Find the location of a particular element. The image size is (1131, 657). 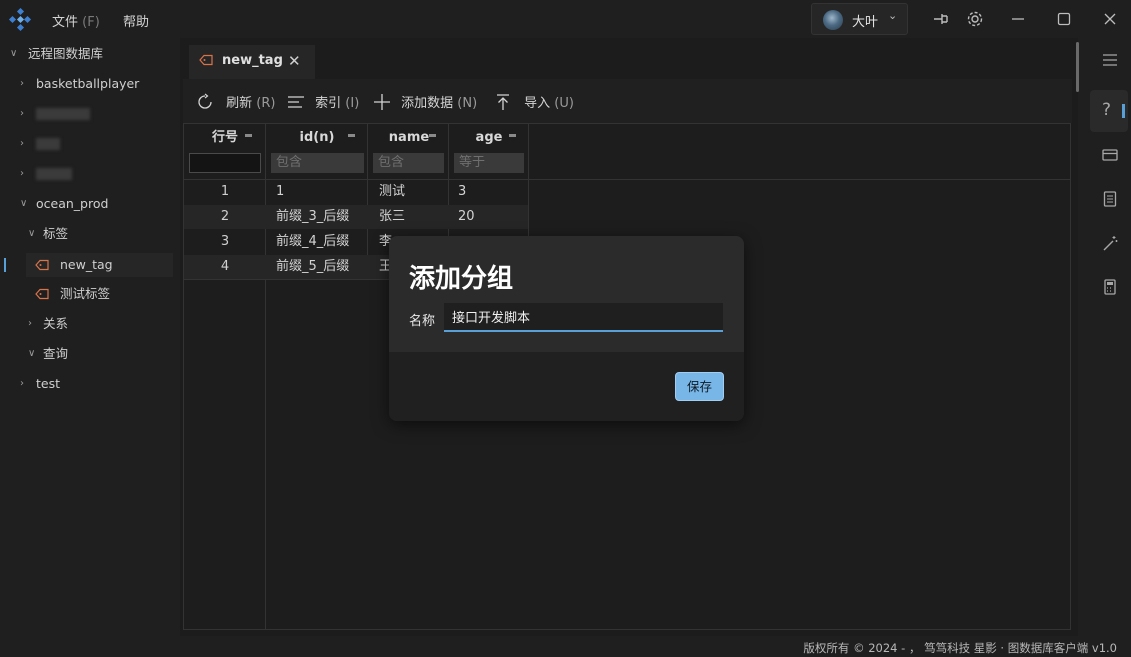

user-menu: 大叶 ⌄ is located at coordinates (859, 19).